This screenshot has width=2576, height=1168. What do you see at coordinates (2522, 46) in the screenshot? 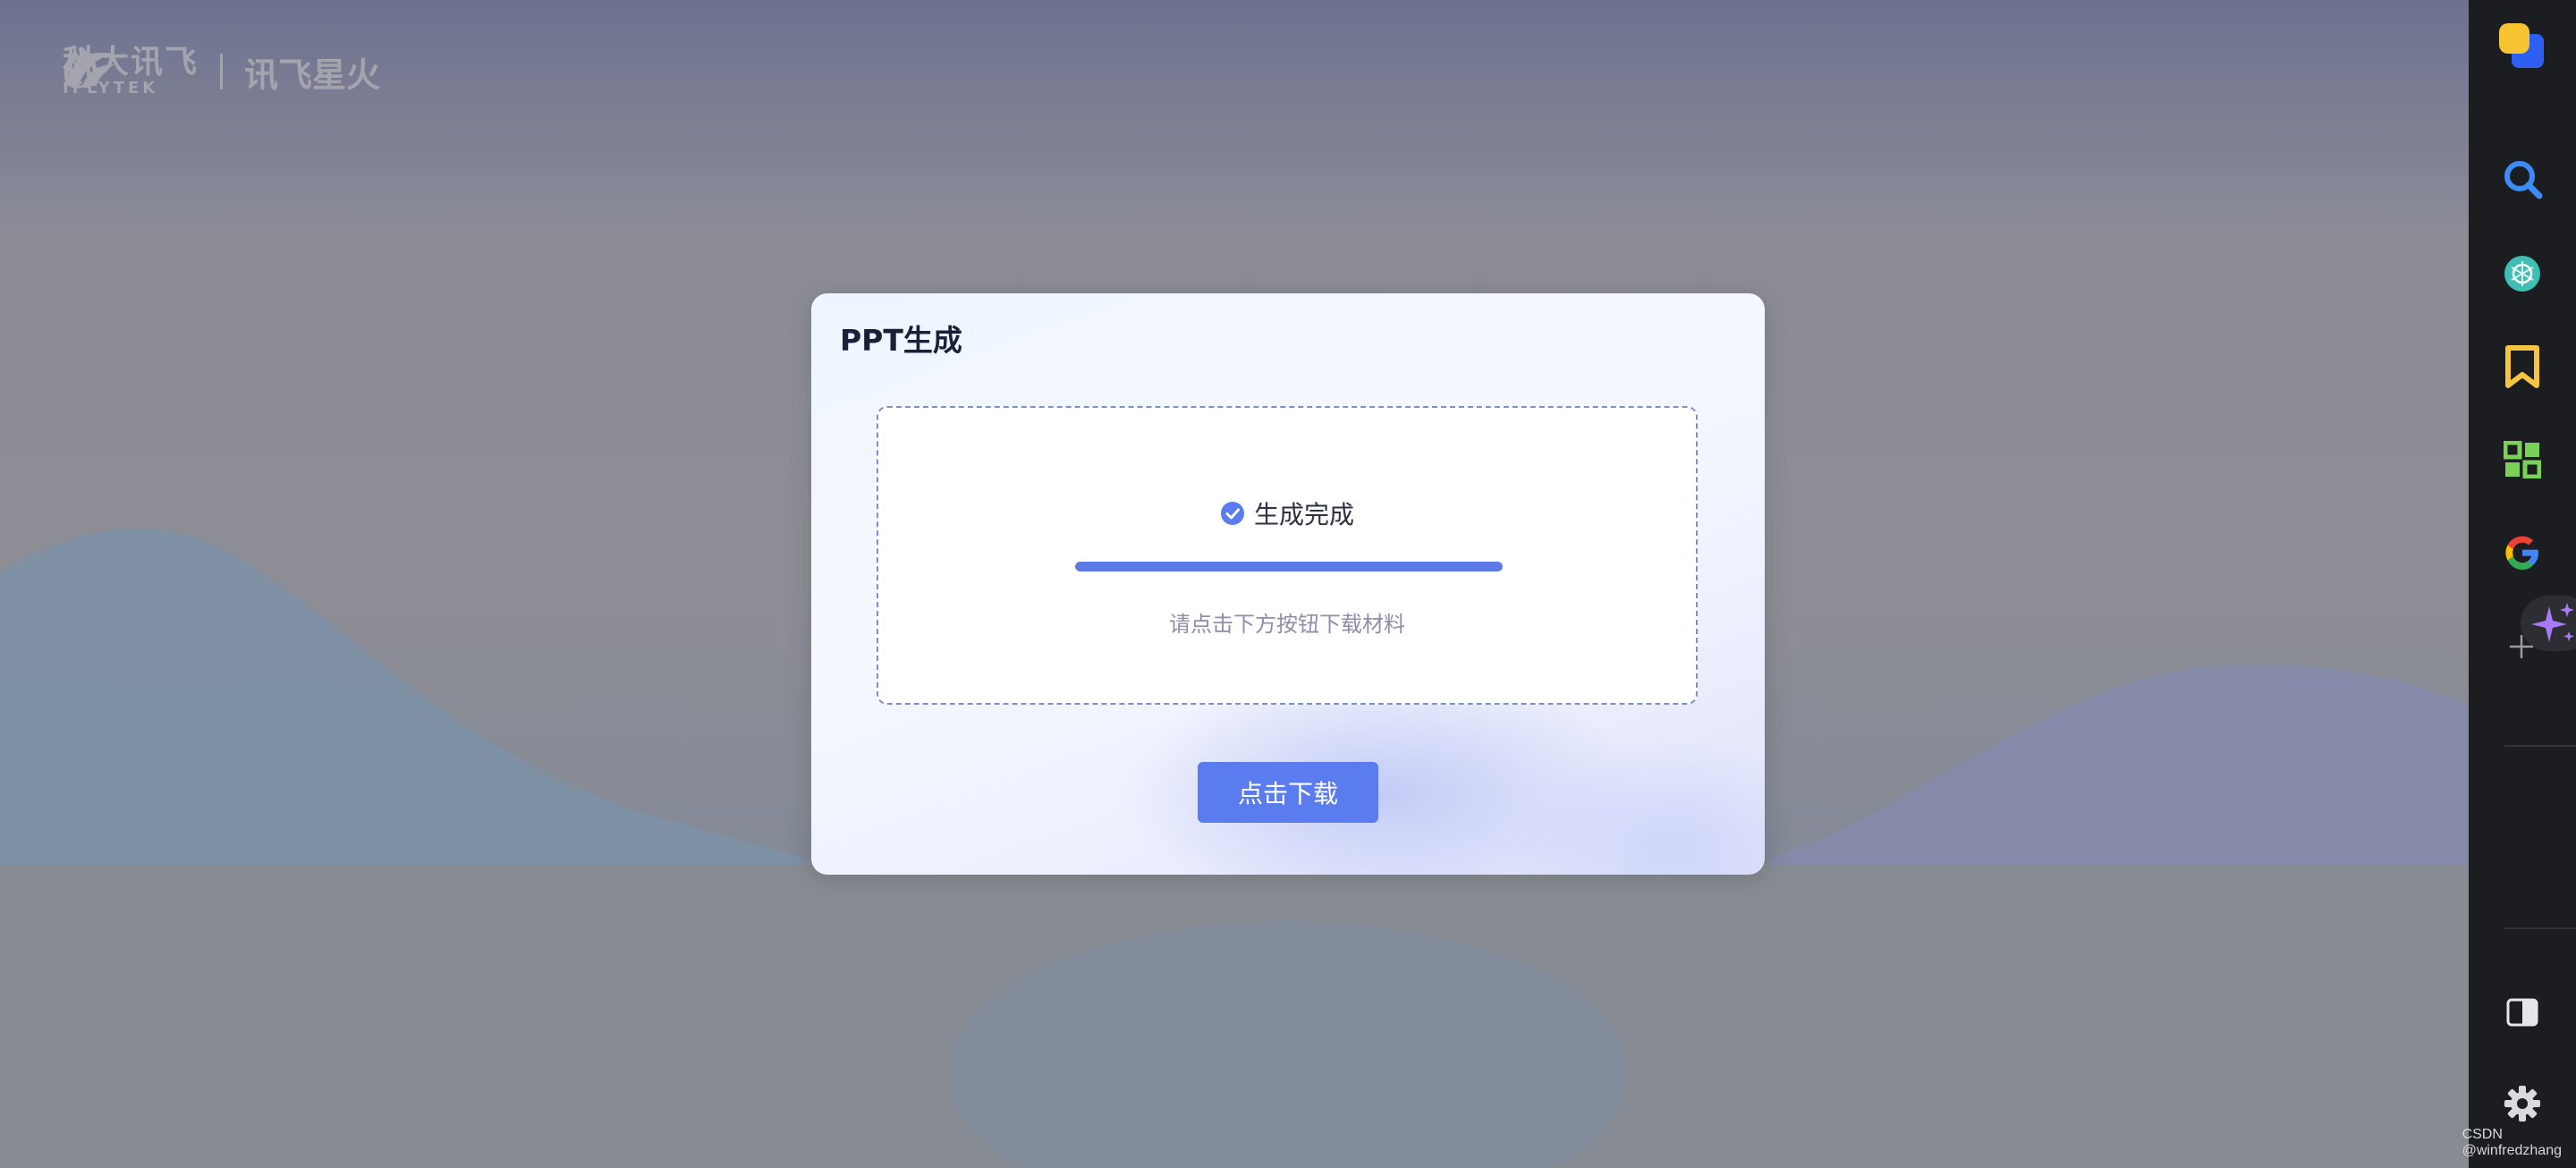
I see `app-logo-icon` at bounding box center [2522, 46].